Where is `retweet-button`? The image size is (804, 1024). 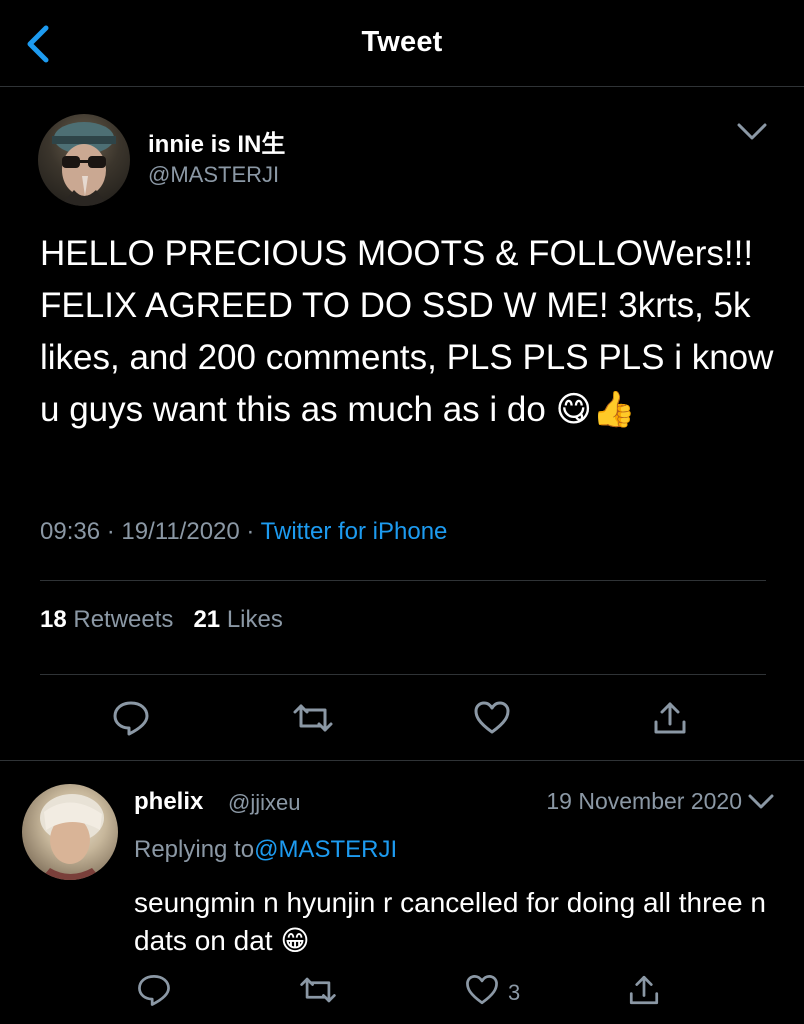
retweet-button is located at coordinates (313, 718).